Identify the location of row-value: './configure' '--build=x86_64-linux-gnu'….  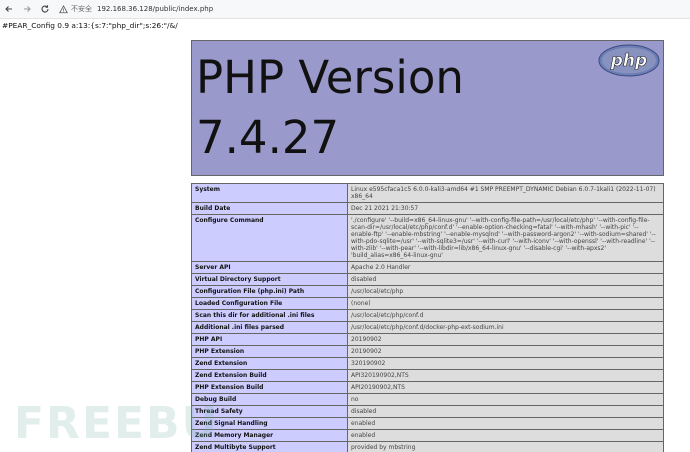
(505, 238).